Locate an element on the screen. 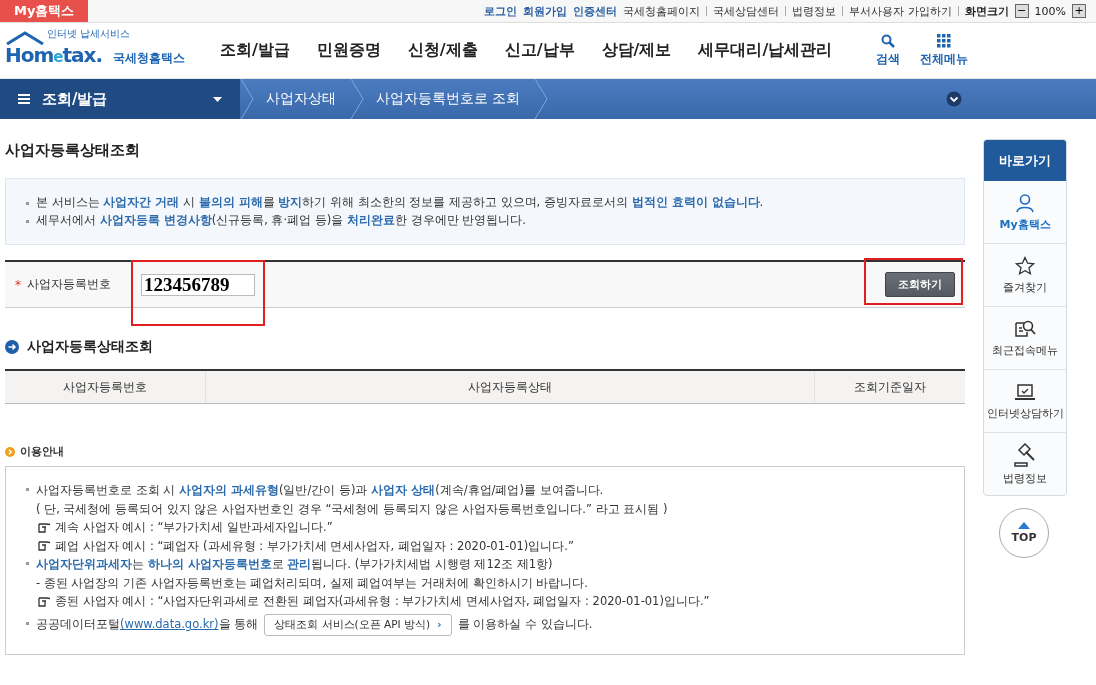 This screenshot has height=685, width=1096. scroll-top-button: TOP is located at coordinates (1024, 533).